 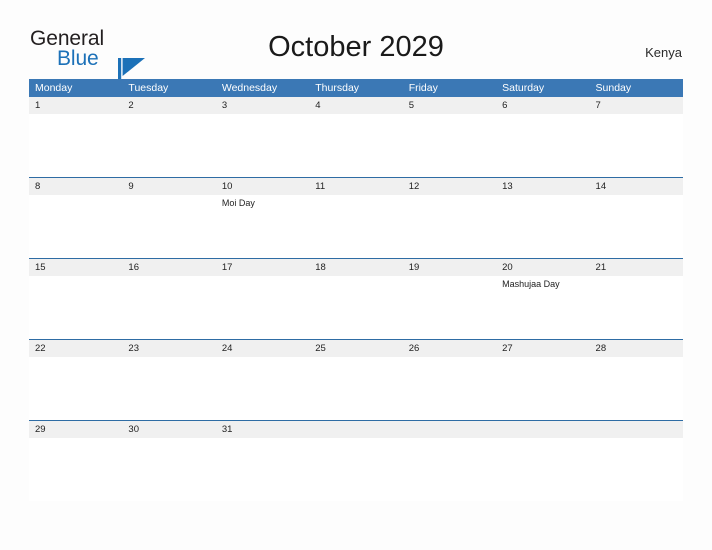 I want to click on day-number: 16, so click(x=168, y=267).